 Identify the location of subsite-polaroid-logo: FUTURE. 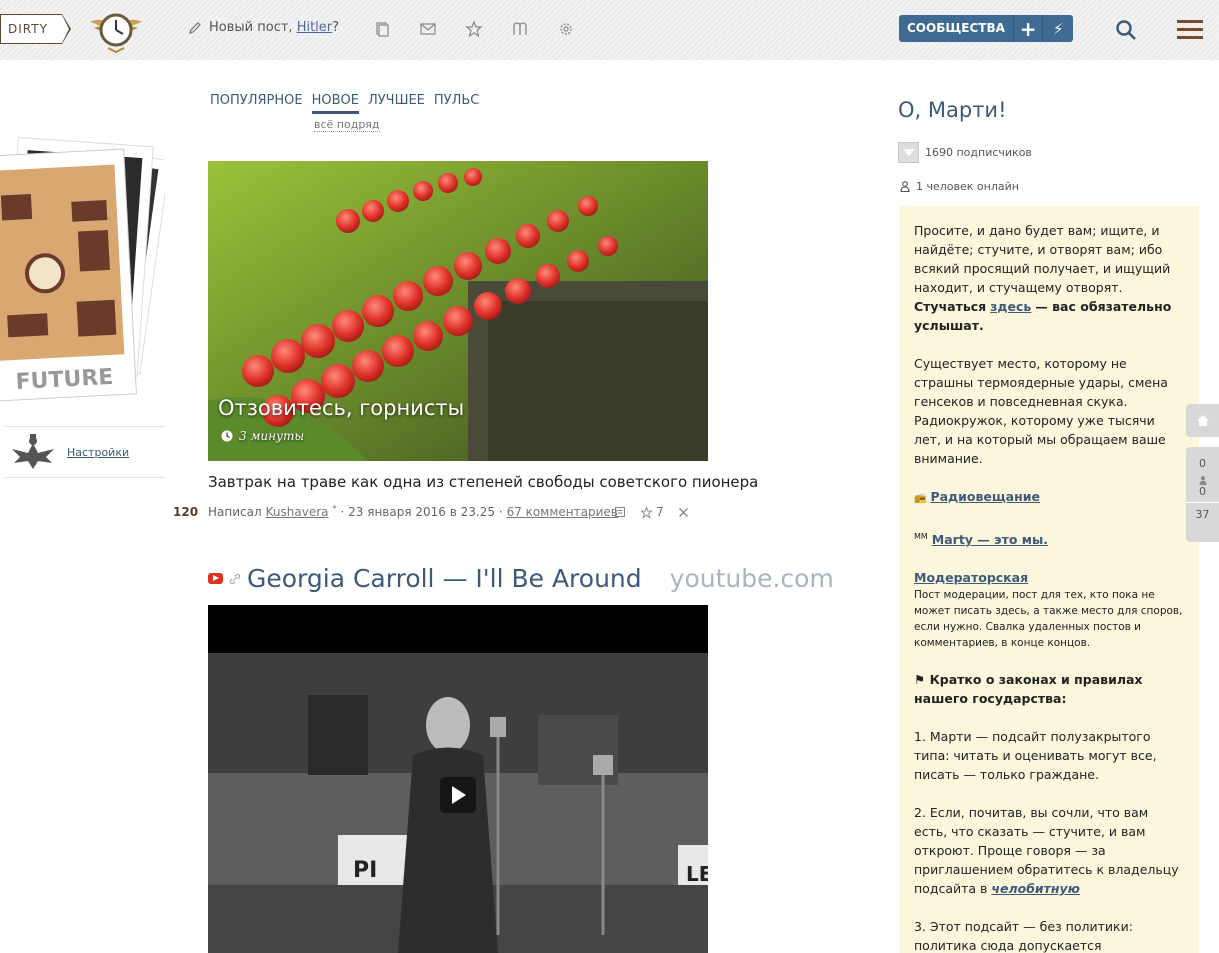
(82, 267).